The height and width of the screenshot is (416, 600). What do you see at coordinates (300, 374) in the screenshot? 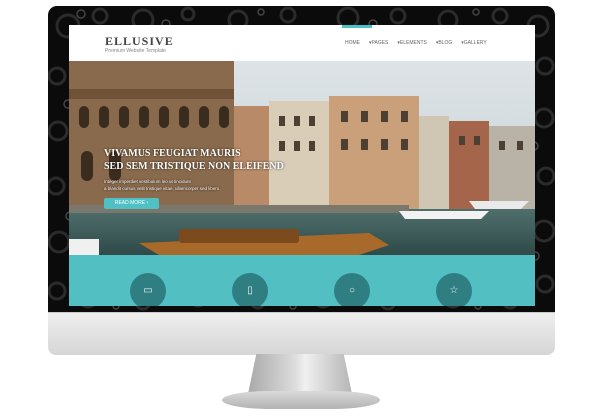
I see `monitor-stand-neck` at bounding box center [300, 374].